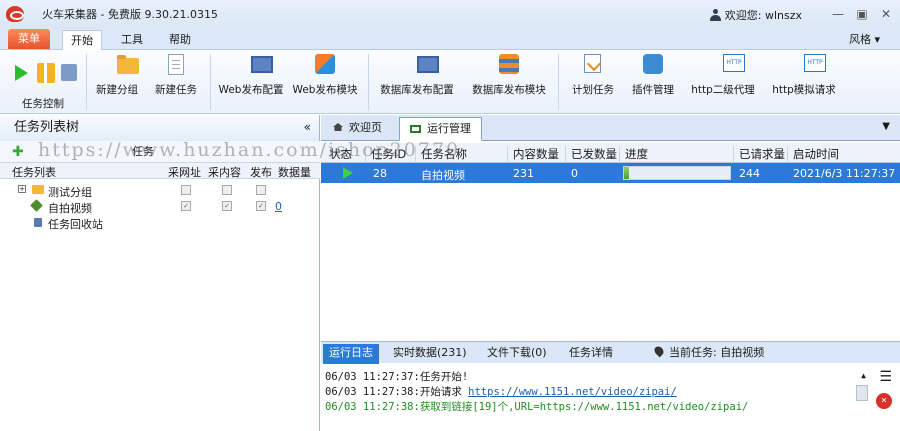 The width and height of the screenshot is (900, 431). Describe the element at coordinates (653, 64) in the screenshot. I see `puzzle-icon` at that location.